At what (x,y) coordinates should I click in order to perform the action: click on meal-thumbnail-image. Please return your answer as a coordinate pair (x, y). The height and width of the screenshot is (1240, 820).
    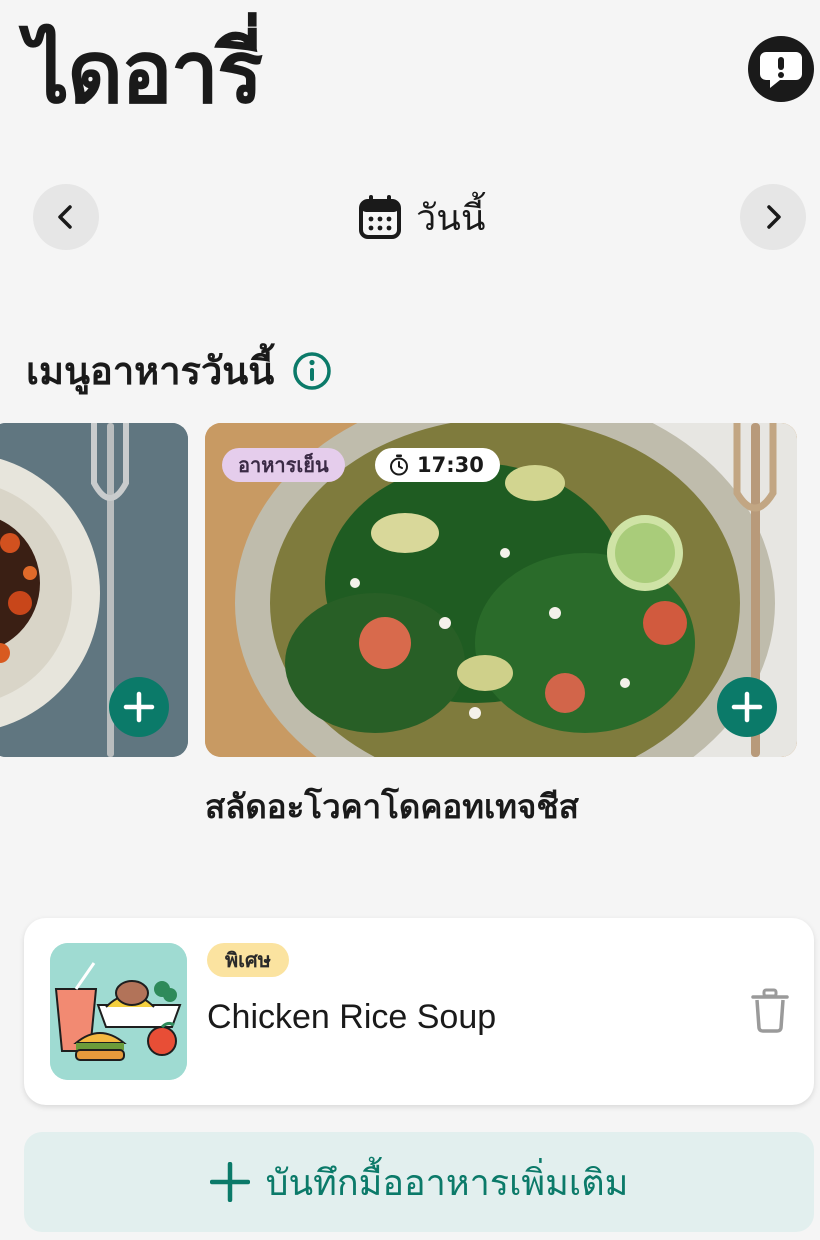
    Looking at the image, I should click on (118, 1011).